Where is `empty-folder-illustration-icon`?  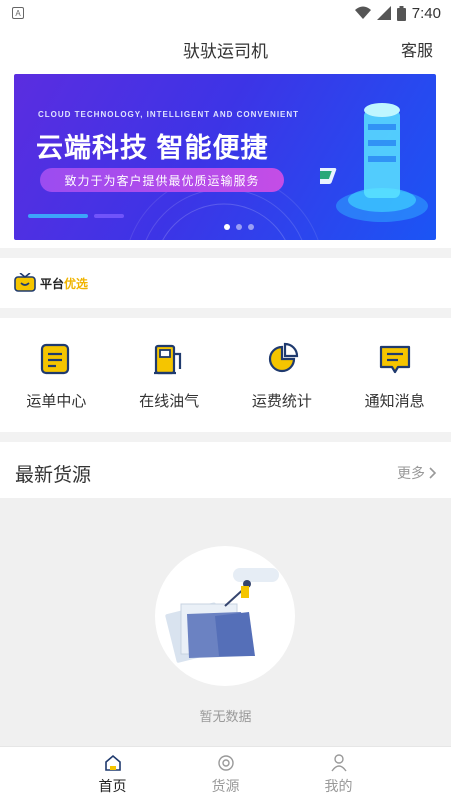 empty-folder-illustration-icon is located at coordinates (222, 615).